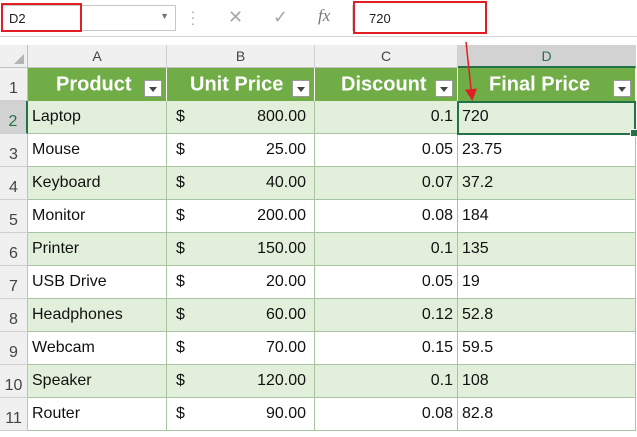 This screenshot has height=437, width=637. What do you see at coordinates (281, 248) in the screenshot?
I see `cell-value: 150.00` at bounding box center [281, 248].